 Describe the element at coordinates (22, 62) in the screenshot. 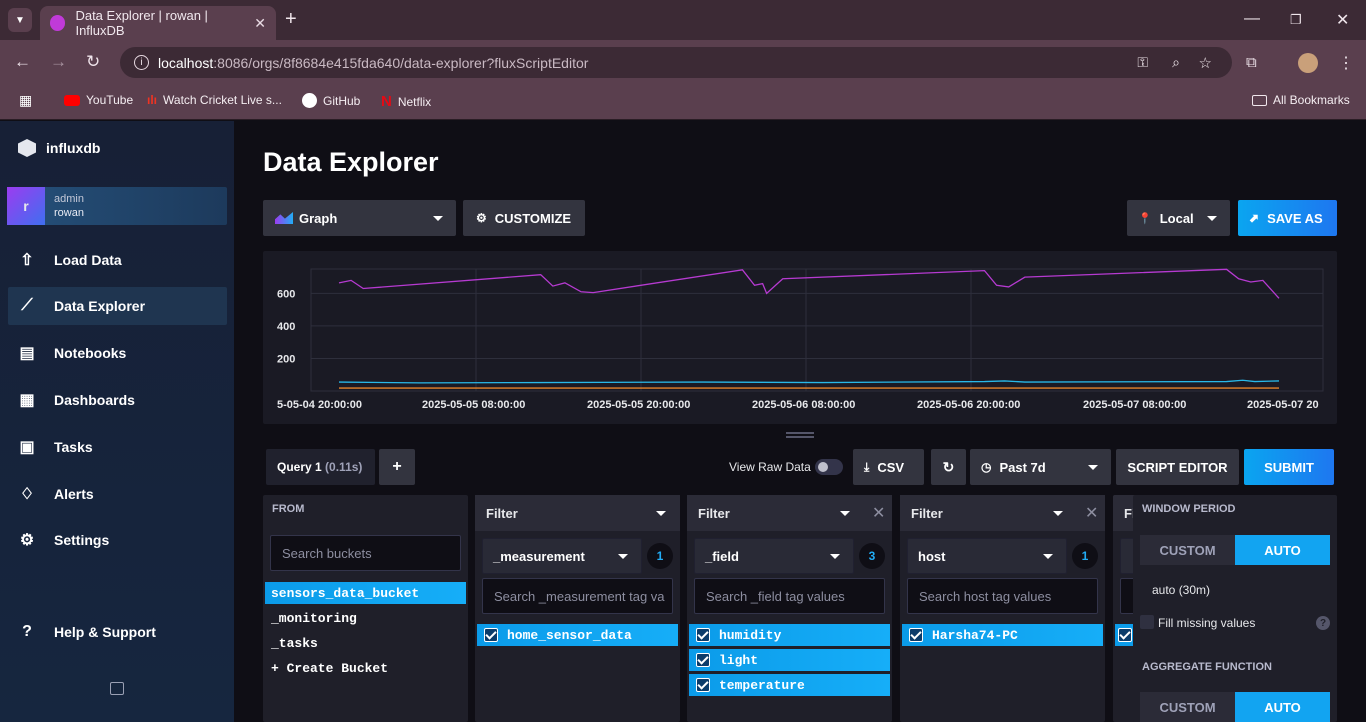

I see `back-icon: ←` at that location.